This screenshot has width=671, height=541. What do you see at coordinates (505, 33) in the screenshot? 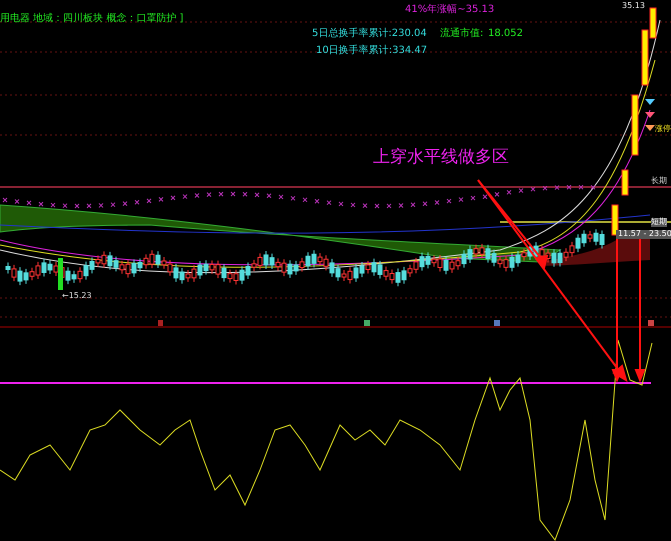
I see `float-cap-value: 18.052` at bounding box center [505, 33].